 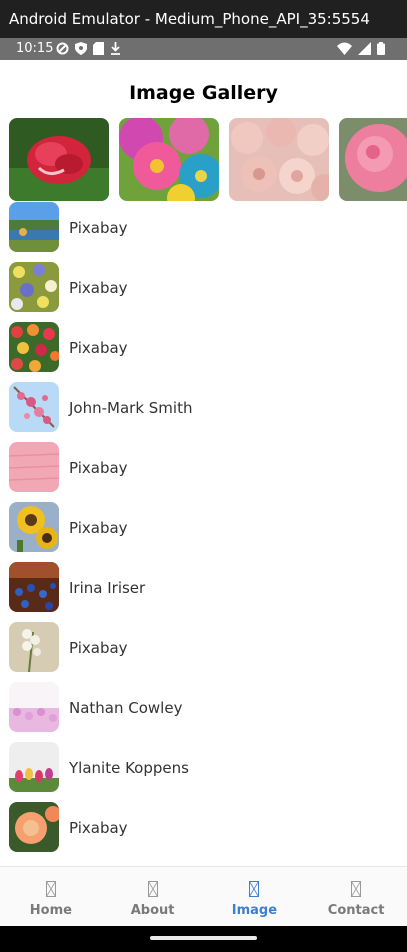 I want to click on battery-icon, so click(x=381, y=48).